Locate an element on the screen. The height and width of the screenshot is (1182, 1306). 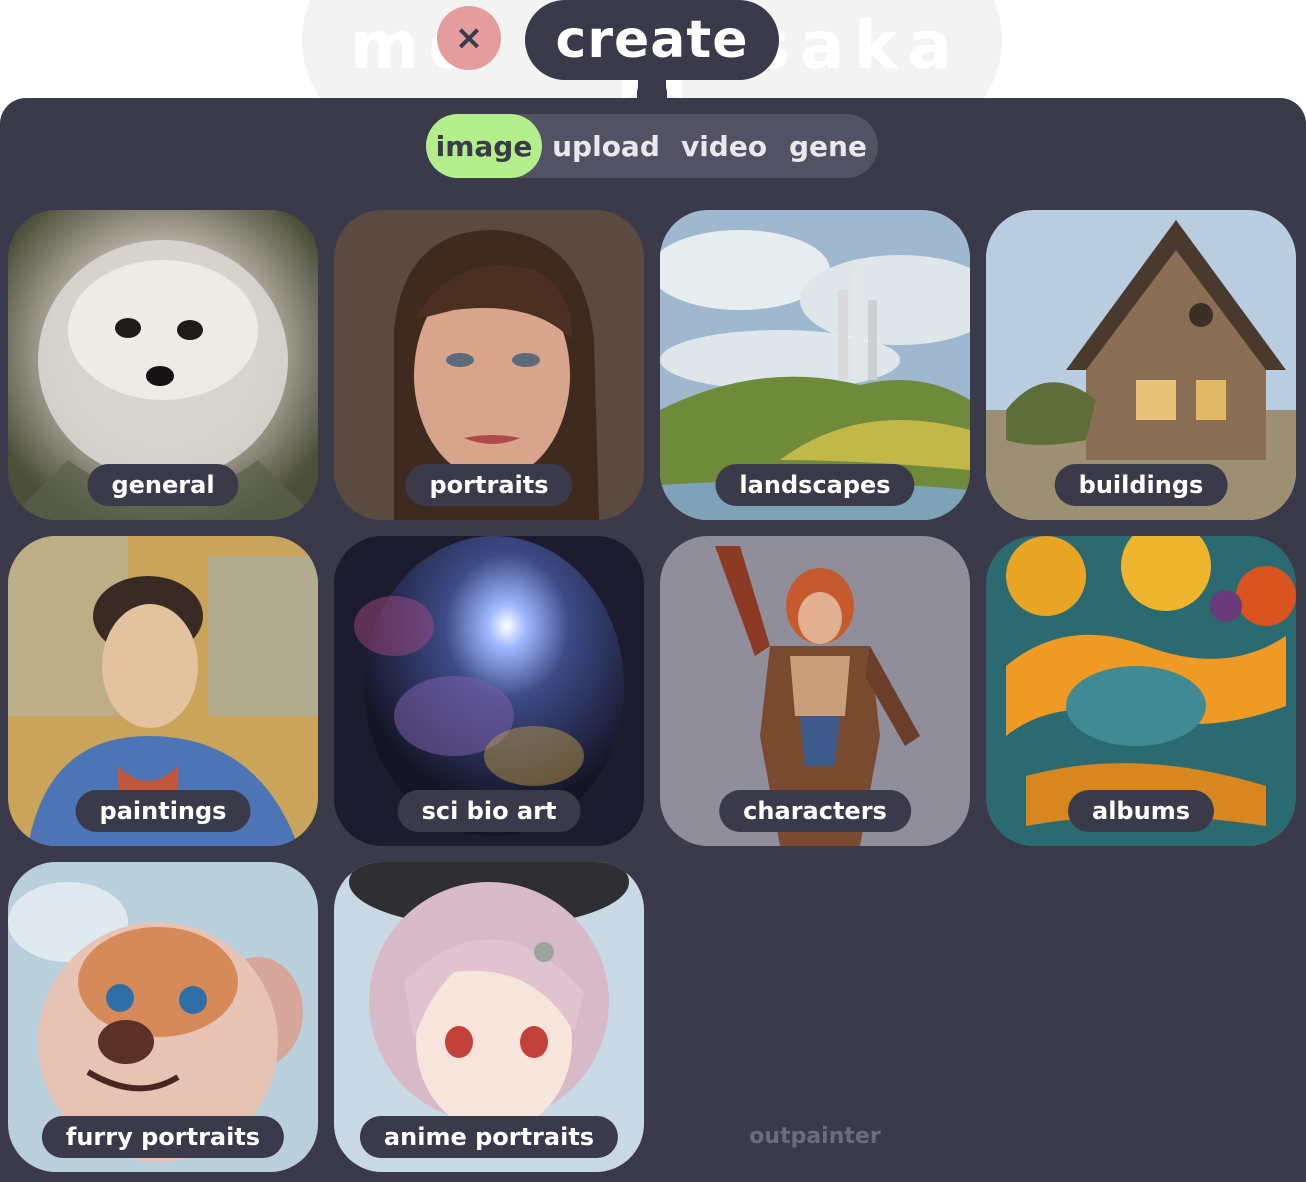
category-label: sci bio art is located at coordinates (489, 811).